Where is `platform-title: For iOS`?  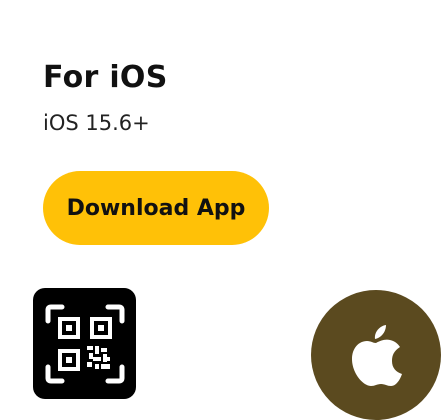 platform-title: For iOS is located at coordinates (105, 77).